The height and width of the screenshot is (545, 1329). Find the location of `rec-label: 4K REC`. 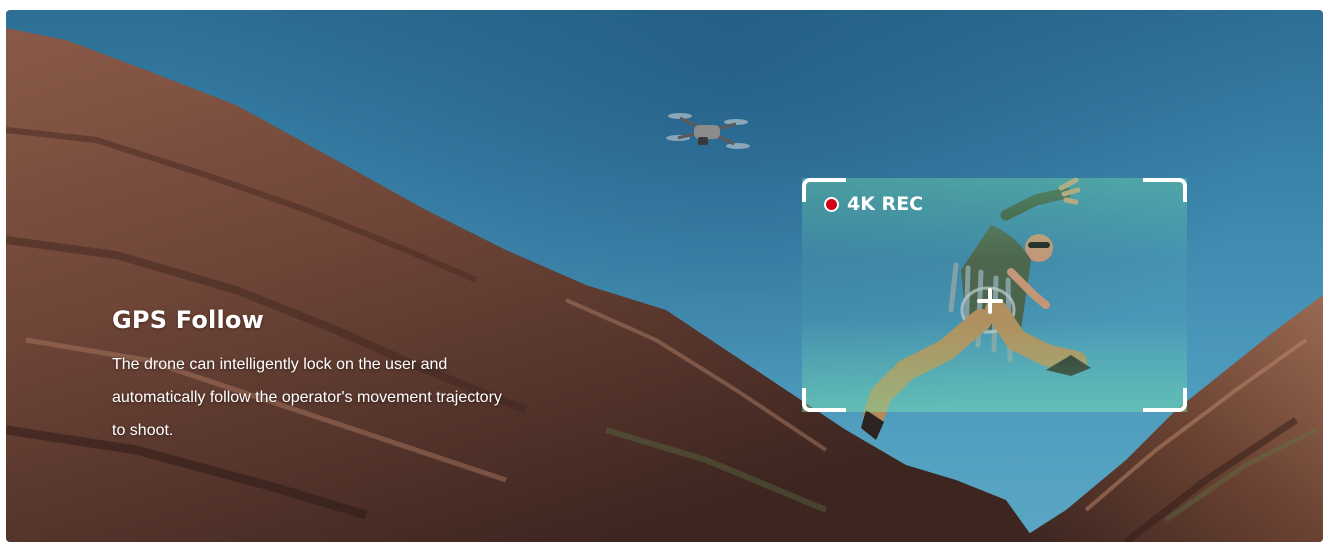

rec-label: 4K REC is located at coordinates (885, 204).